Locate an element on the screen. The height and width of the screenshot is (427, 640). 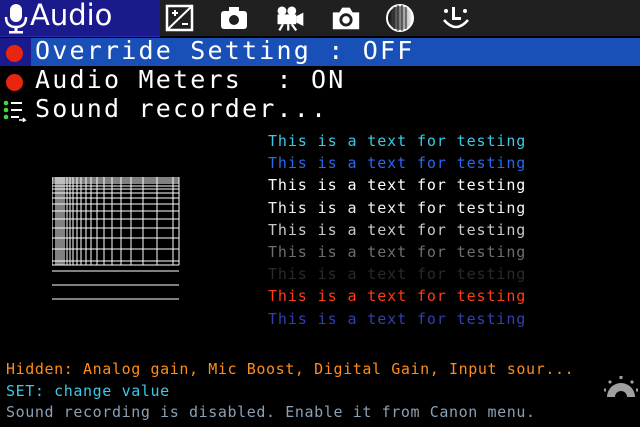
tab-audio-label: Audio is located at coordinates (71, 16).